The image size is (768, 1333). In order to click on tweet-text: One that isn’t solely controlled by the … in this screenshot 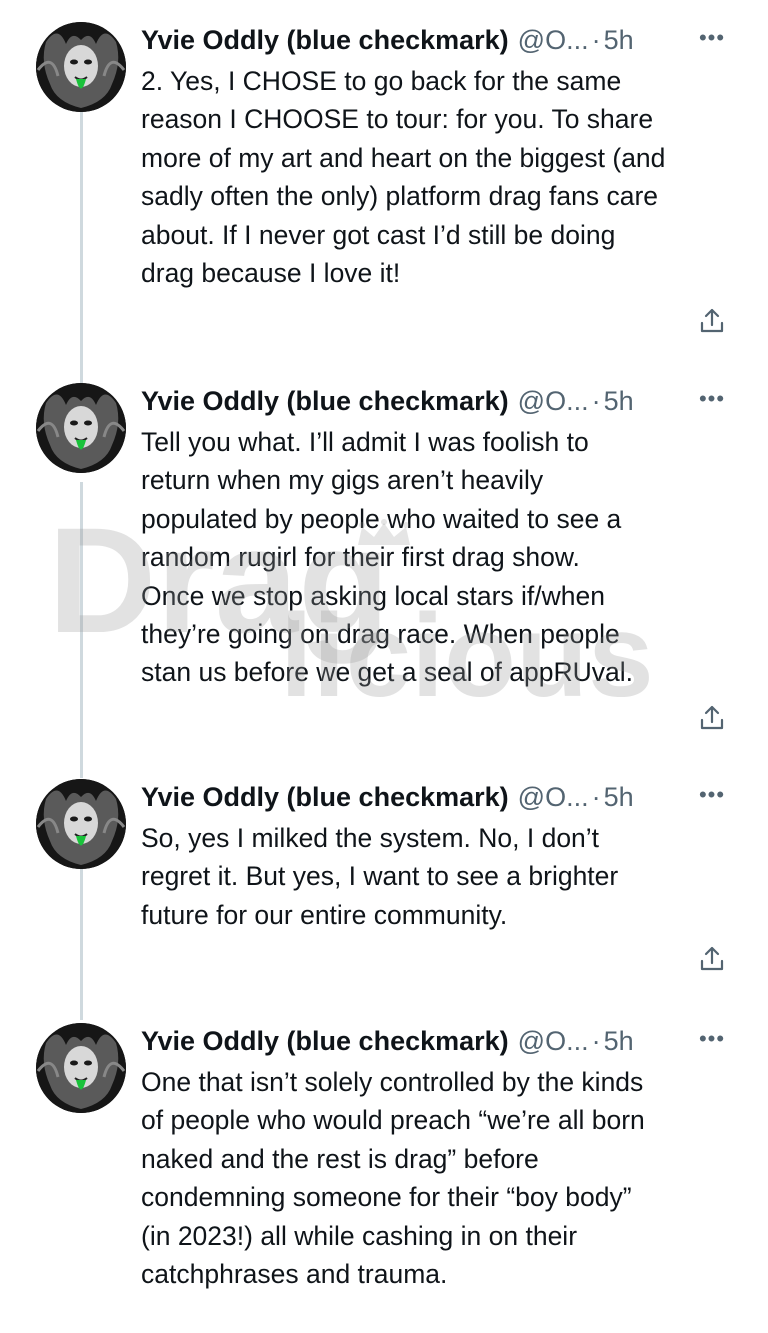, I will do `click(393, 1178)`.